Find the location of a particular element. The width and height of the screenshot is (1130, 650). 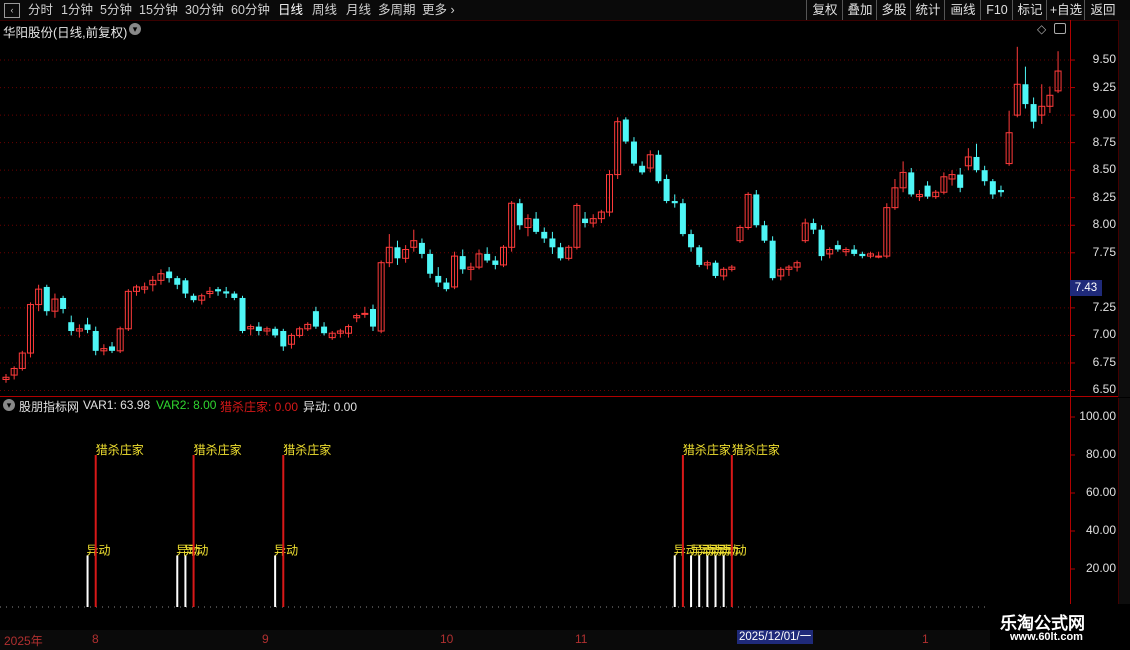

side-panel-strip is located at coordinates (1124, 208).